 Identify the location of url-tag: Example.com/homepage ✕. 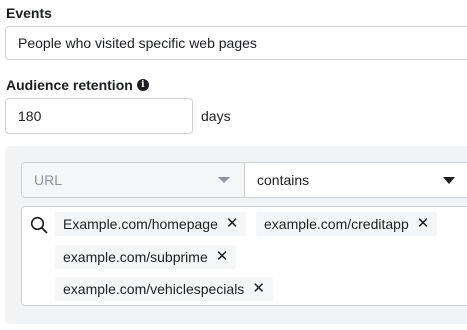
(151, 224).